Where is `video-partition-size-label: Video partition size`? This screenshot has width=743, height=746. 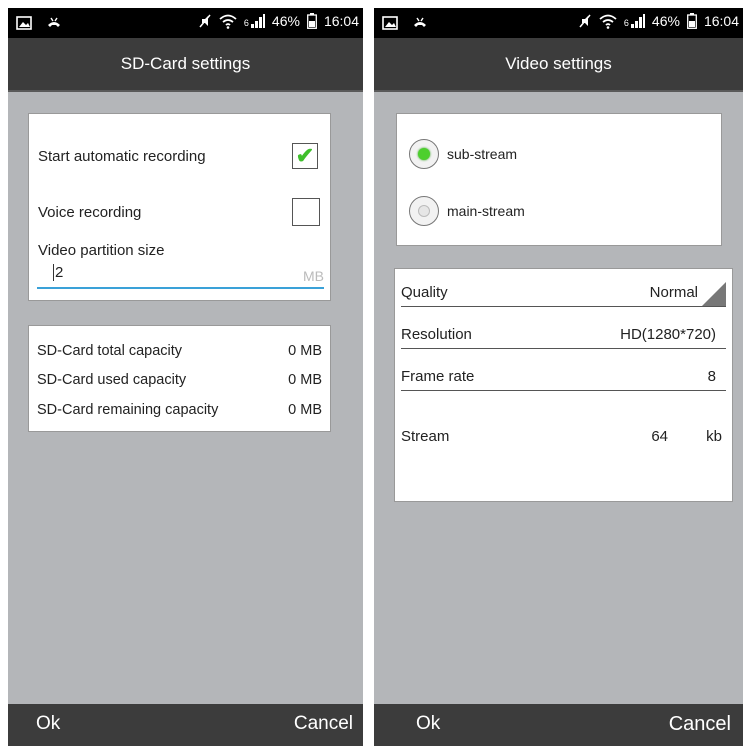
video-partition-size-label: Video partition size is located at coordinates (101, 250).